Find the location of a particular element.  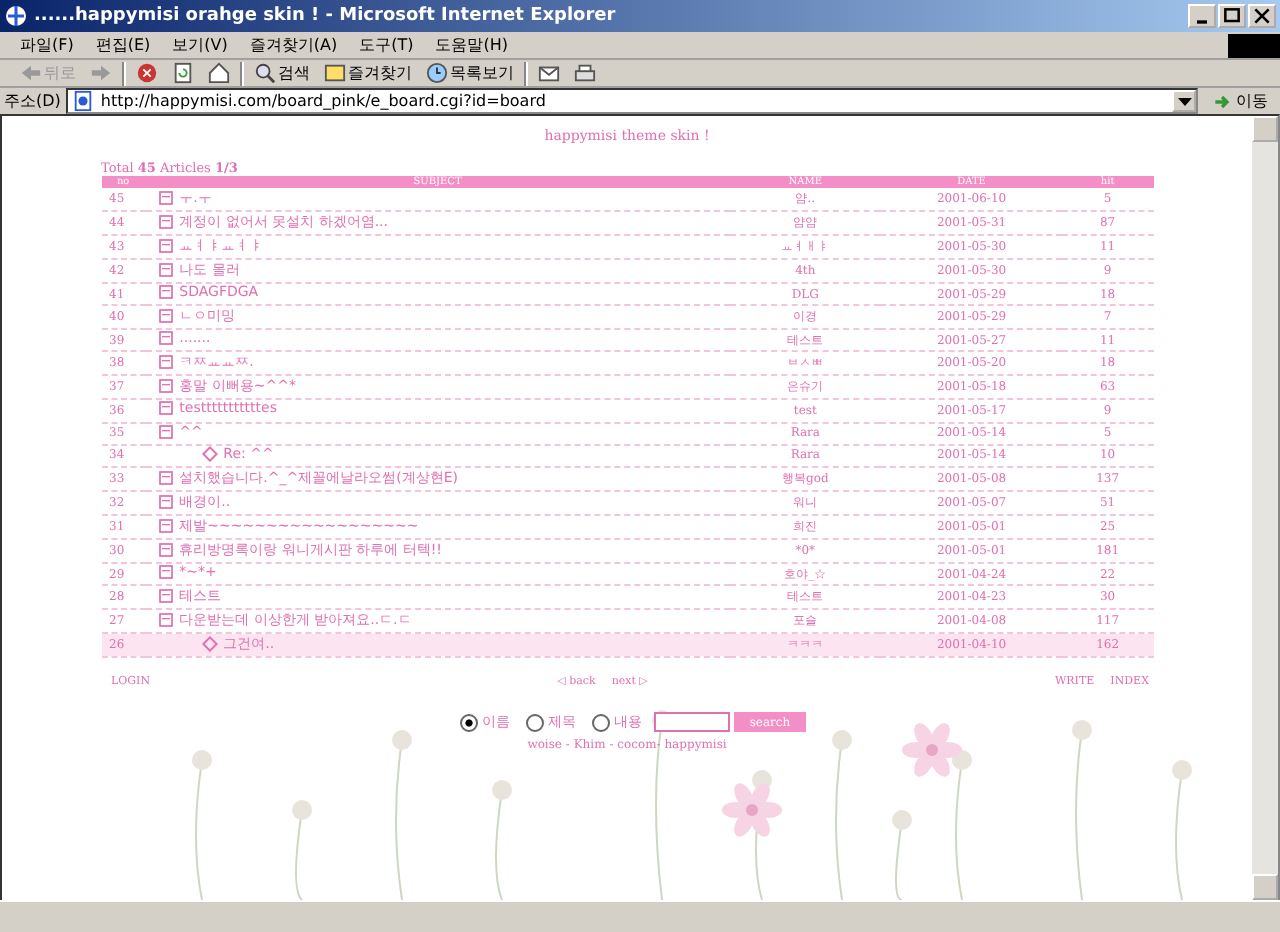

home-icon is located at coordinates (219, 73).